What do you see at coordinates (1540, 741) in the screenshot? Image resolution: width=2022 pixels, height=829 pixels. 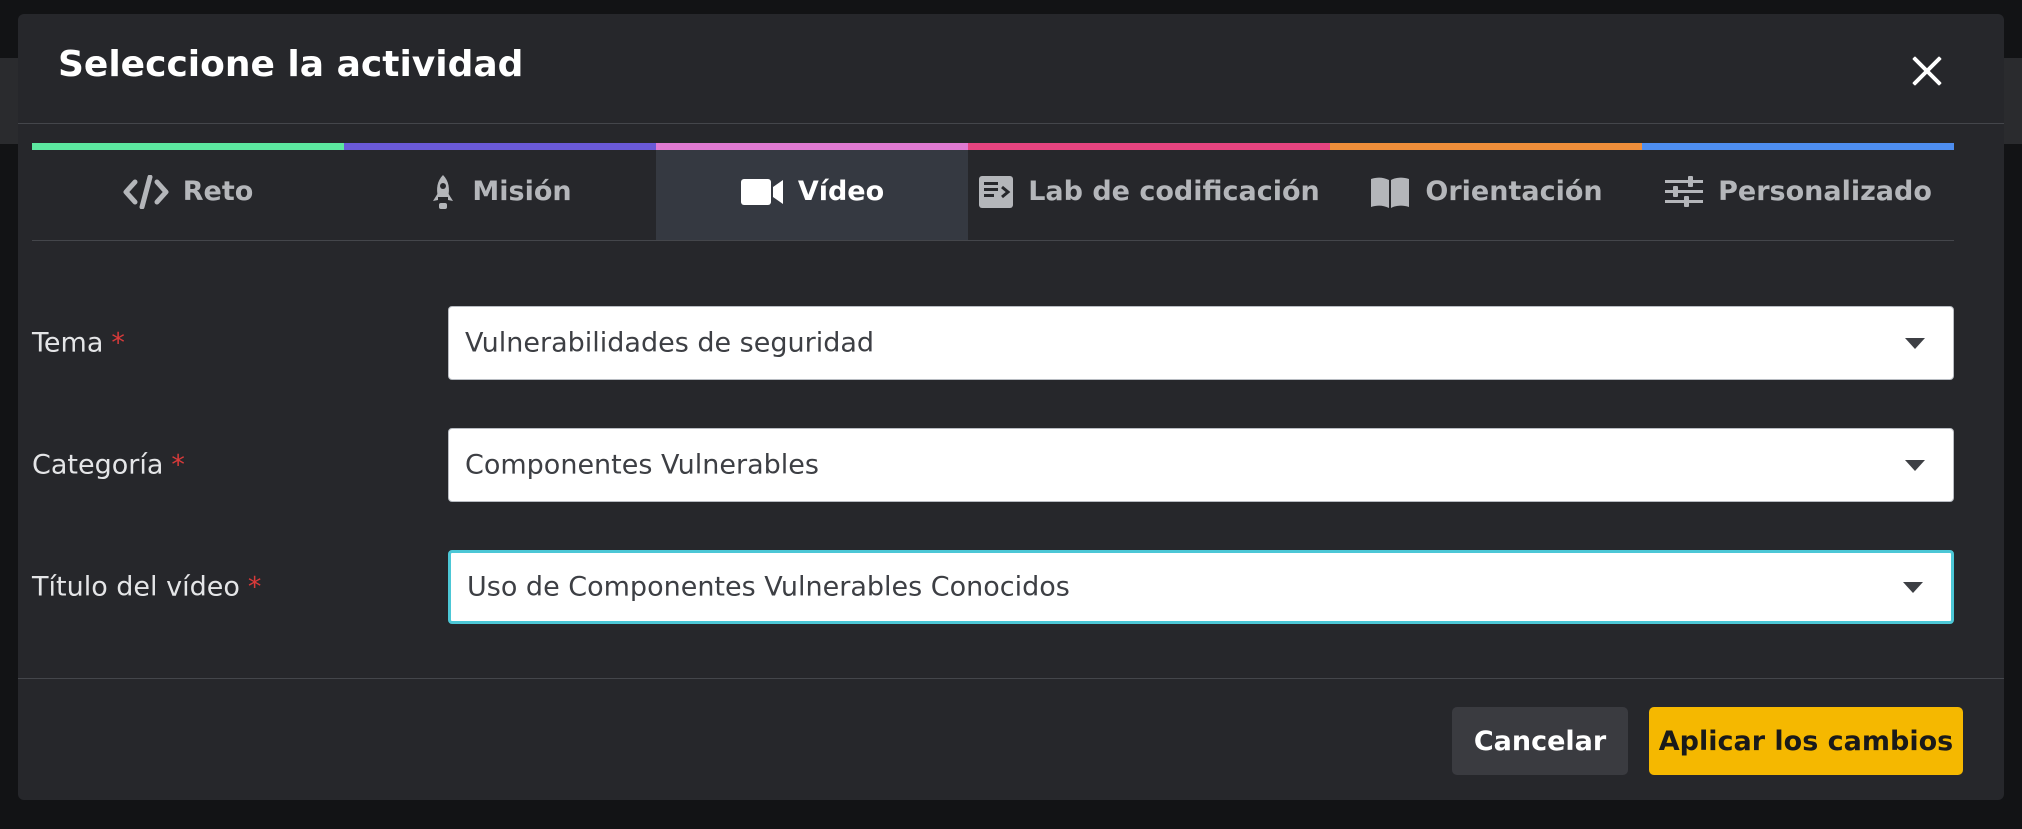 I see `cancel-button: Cancelar` at bounding box center [1540, 741].